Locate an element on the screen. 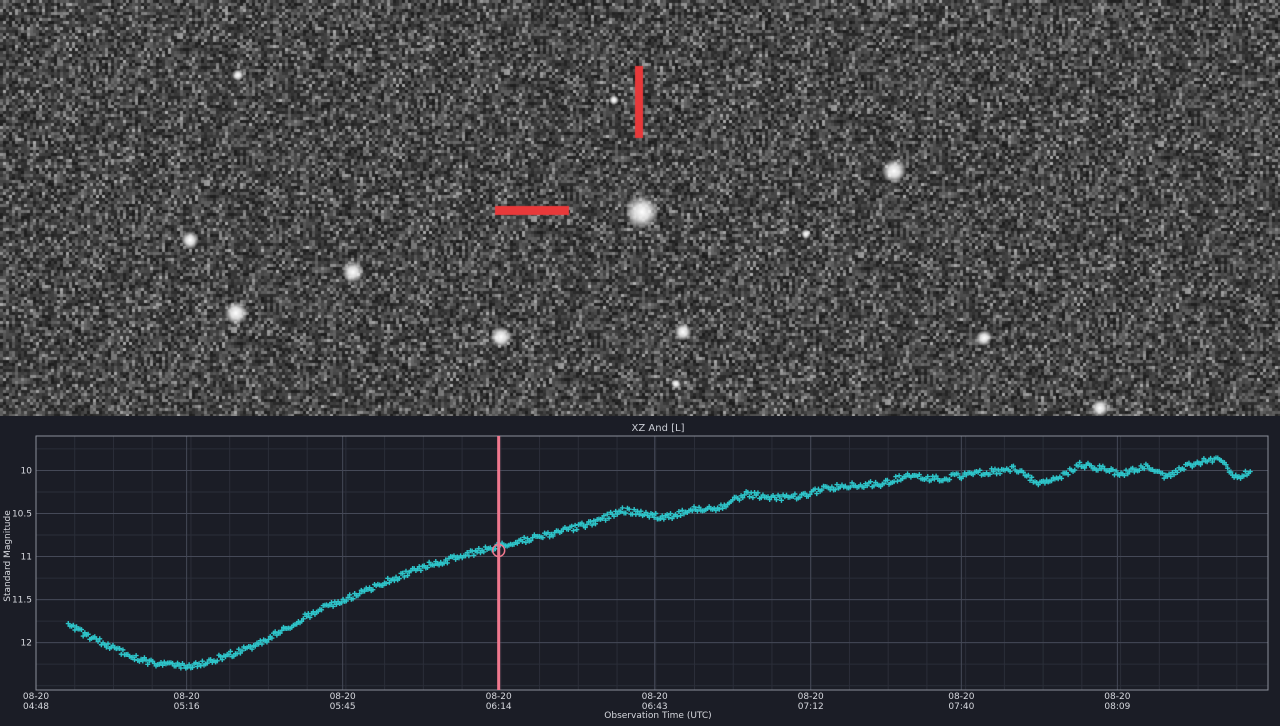 Image resolution: width=1280 pixels, height=726 pixels. y-tick-label: 11.5 is located at coordinates (22, 601).